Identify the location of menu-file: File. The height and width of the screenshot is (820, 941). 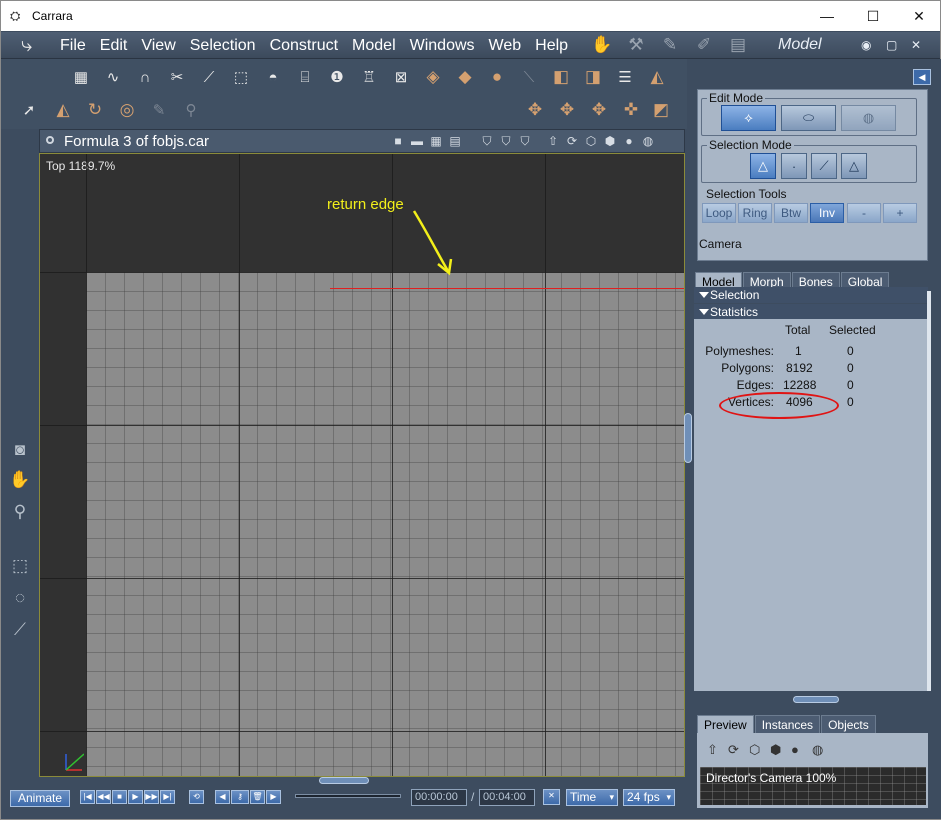
(73, 46).